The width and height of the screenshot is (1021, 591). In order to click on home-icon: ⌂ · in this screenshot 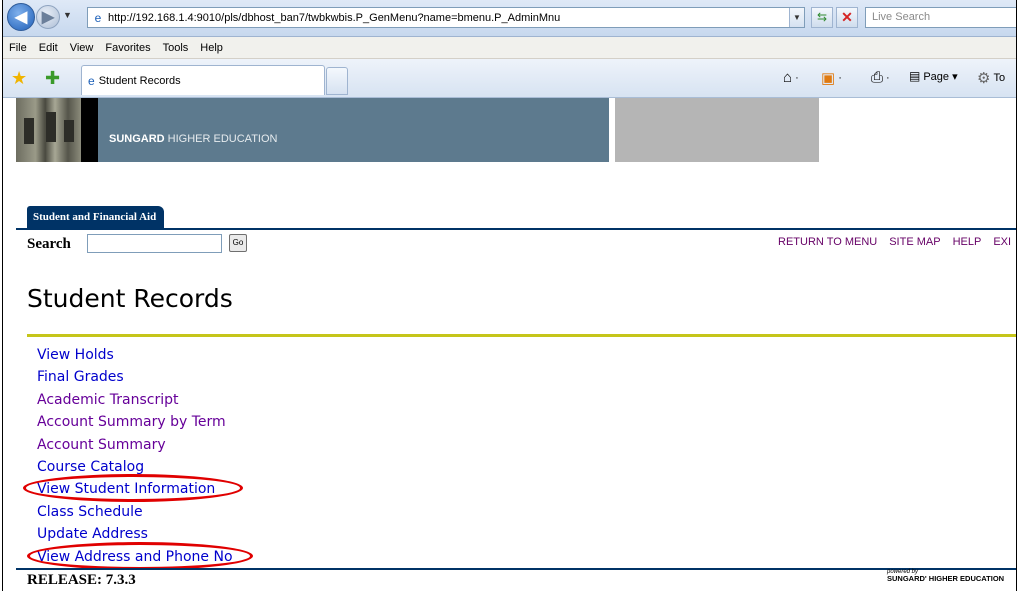, I will do `click(791, 77)`.